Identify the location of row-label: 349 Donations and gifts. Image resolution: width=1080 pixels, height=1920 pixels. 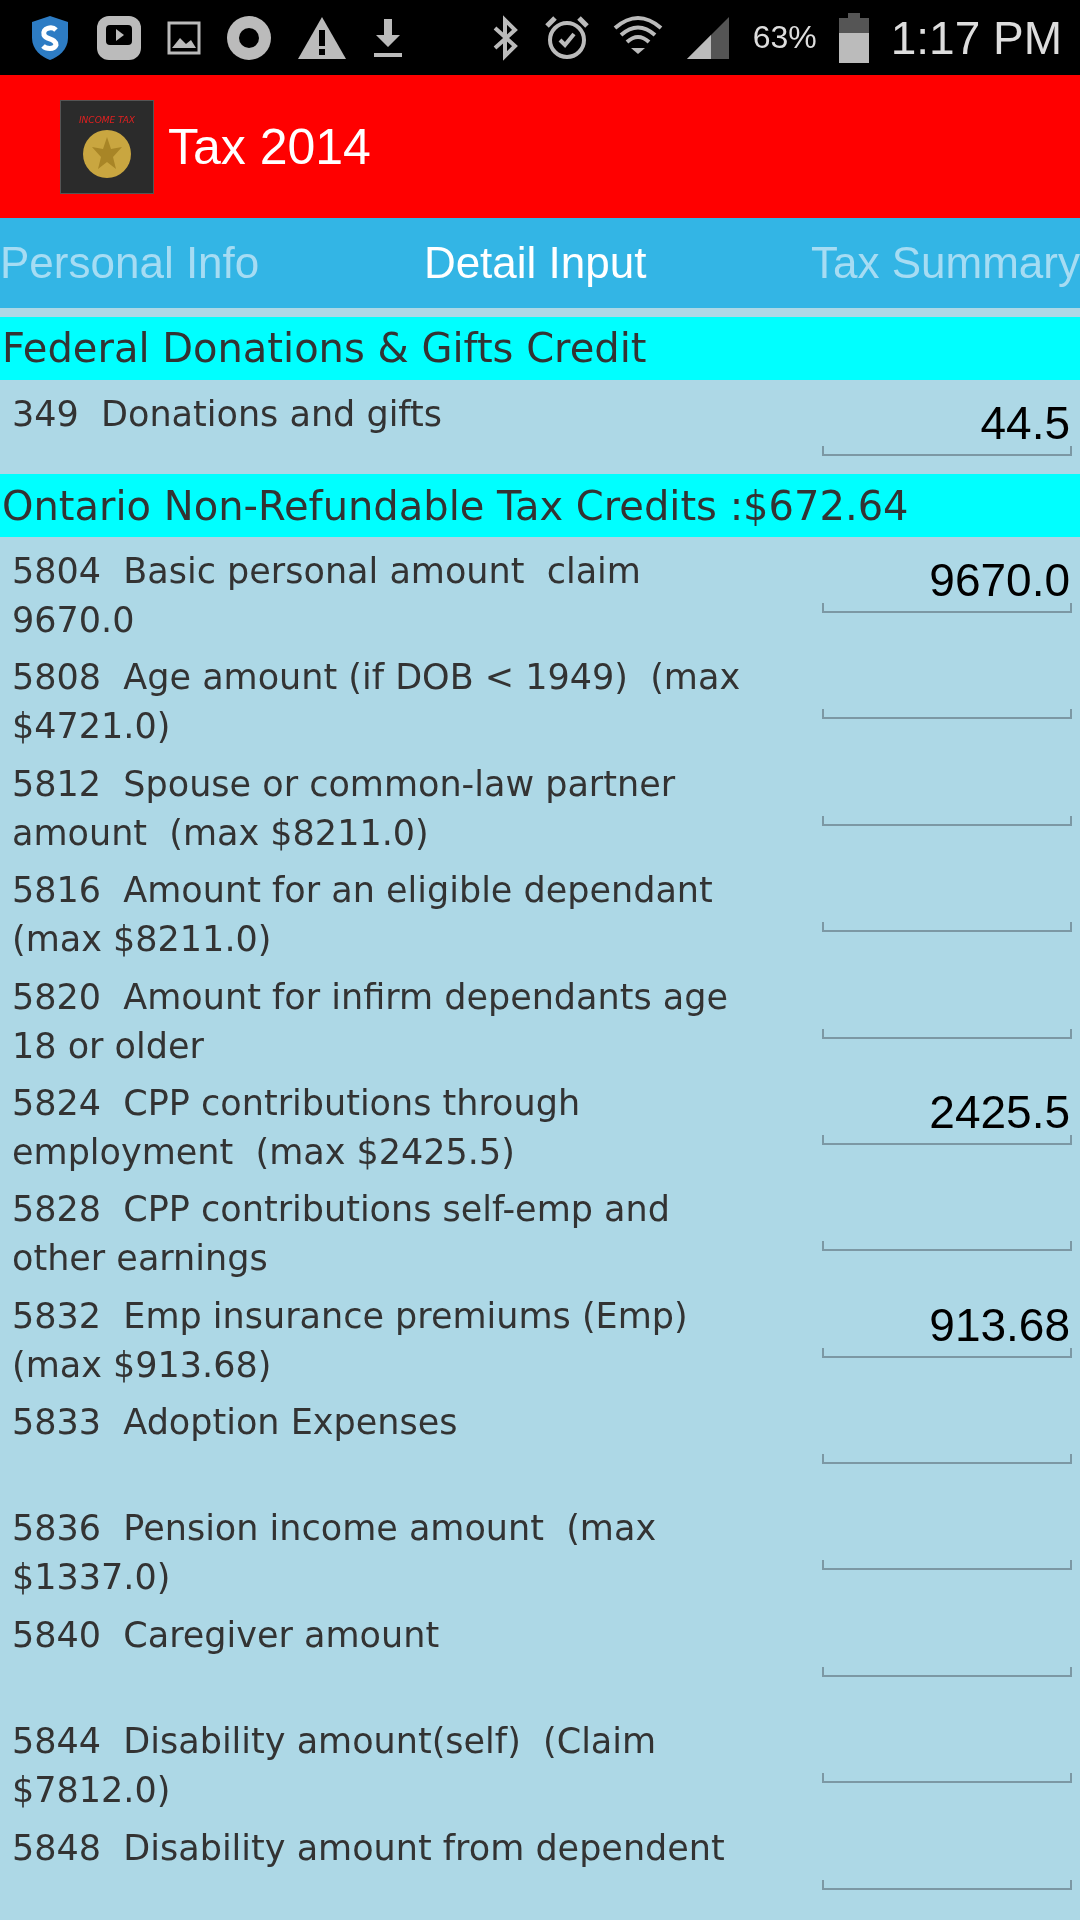
(228, 414).